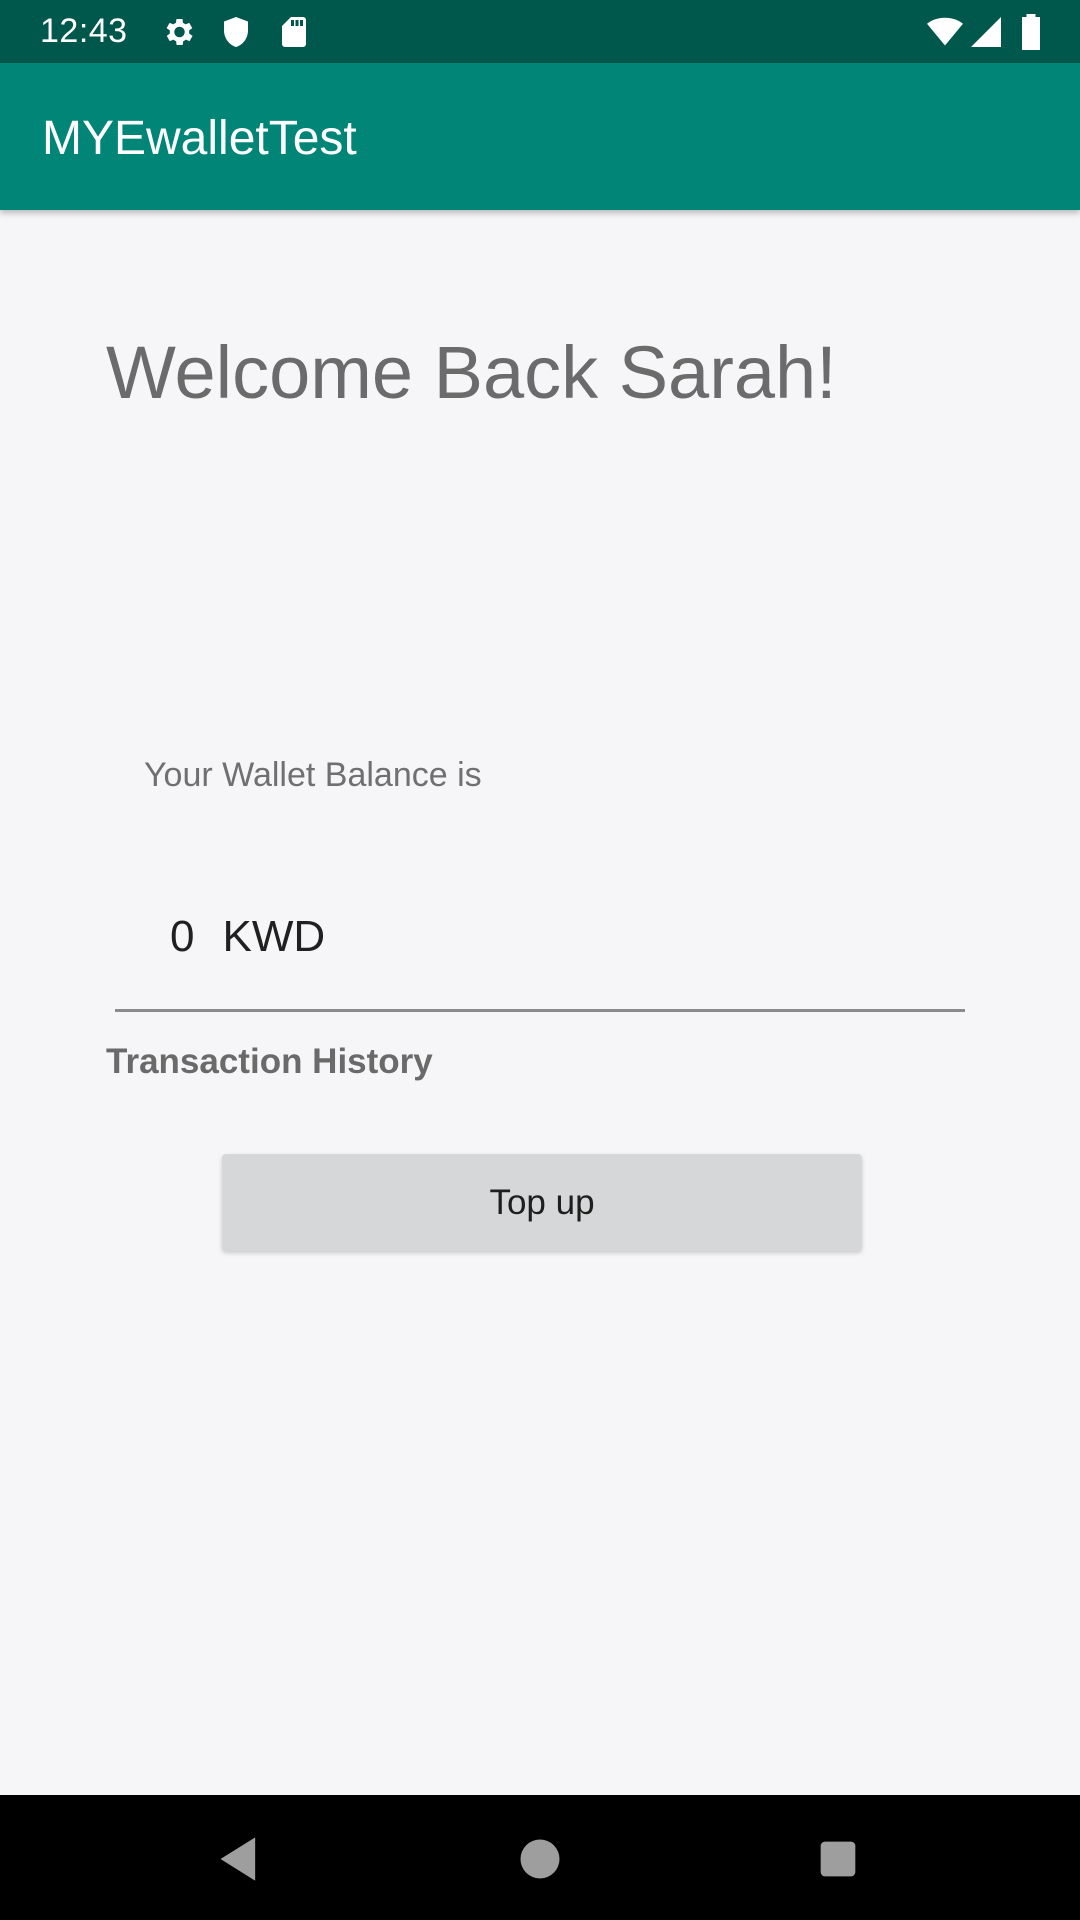 The width and height of the screenshot is (1080, 1920). I want to click on balance-value: 0 KWD, so click(247, 937).